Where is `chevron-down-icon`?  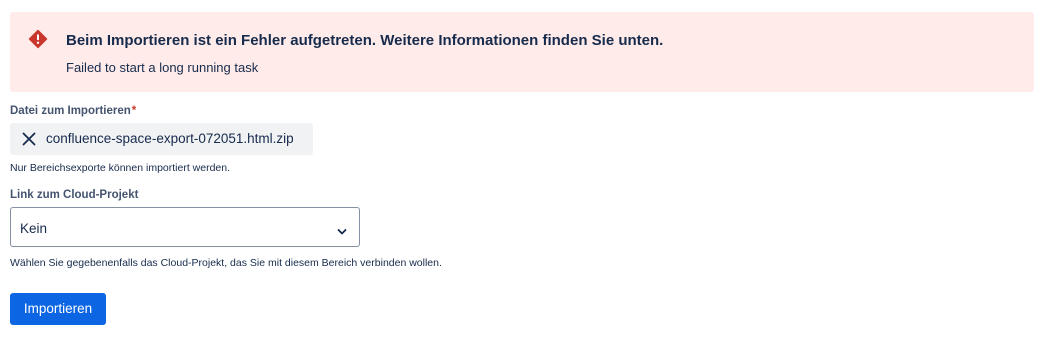
chevron-down-icon is located at coordinates (342, 229).